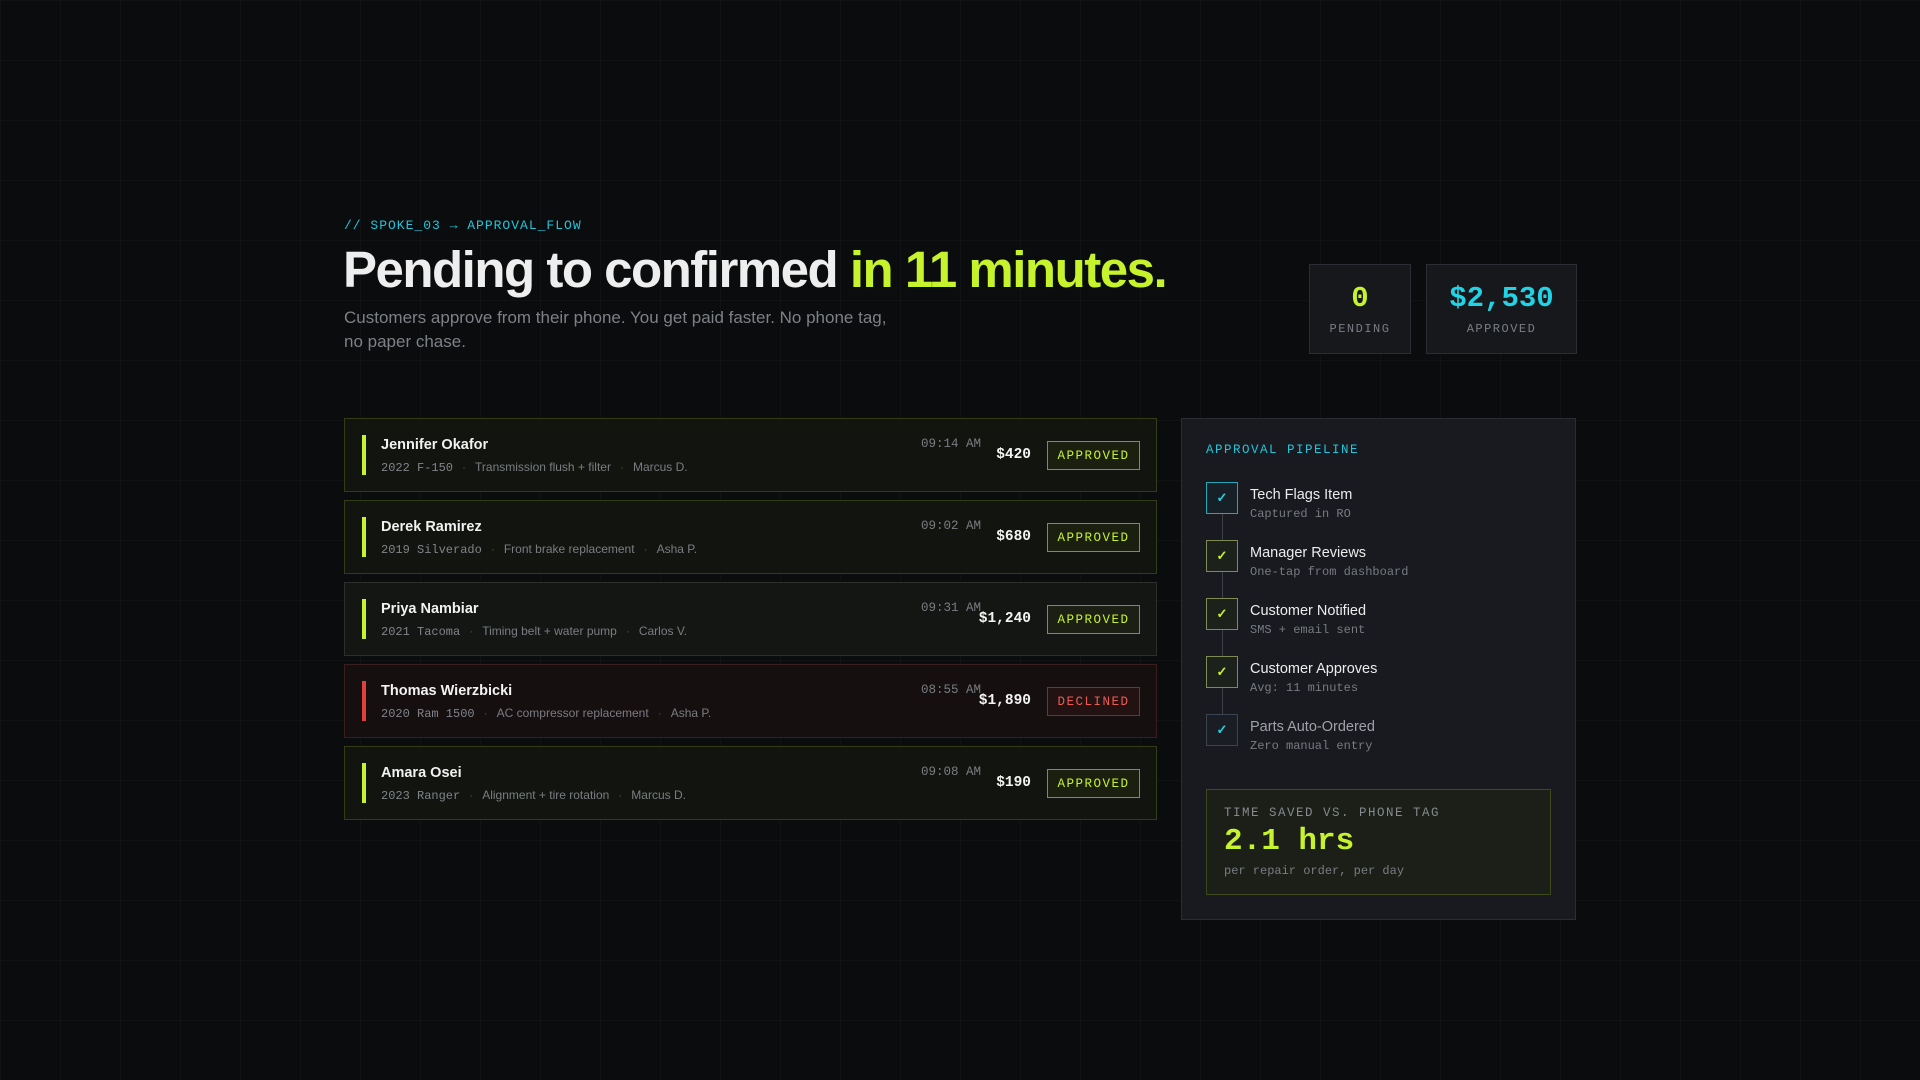 Image resolution: width=1920 pixels, height=1080 pixels. Describe the element at coordinates (1013, 455) in the screenshot. I see `order-amount: $420` at that location.